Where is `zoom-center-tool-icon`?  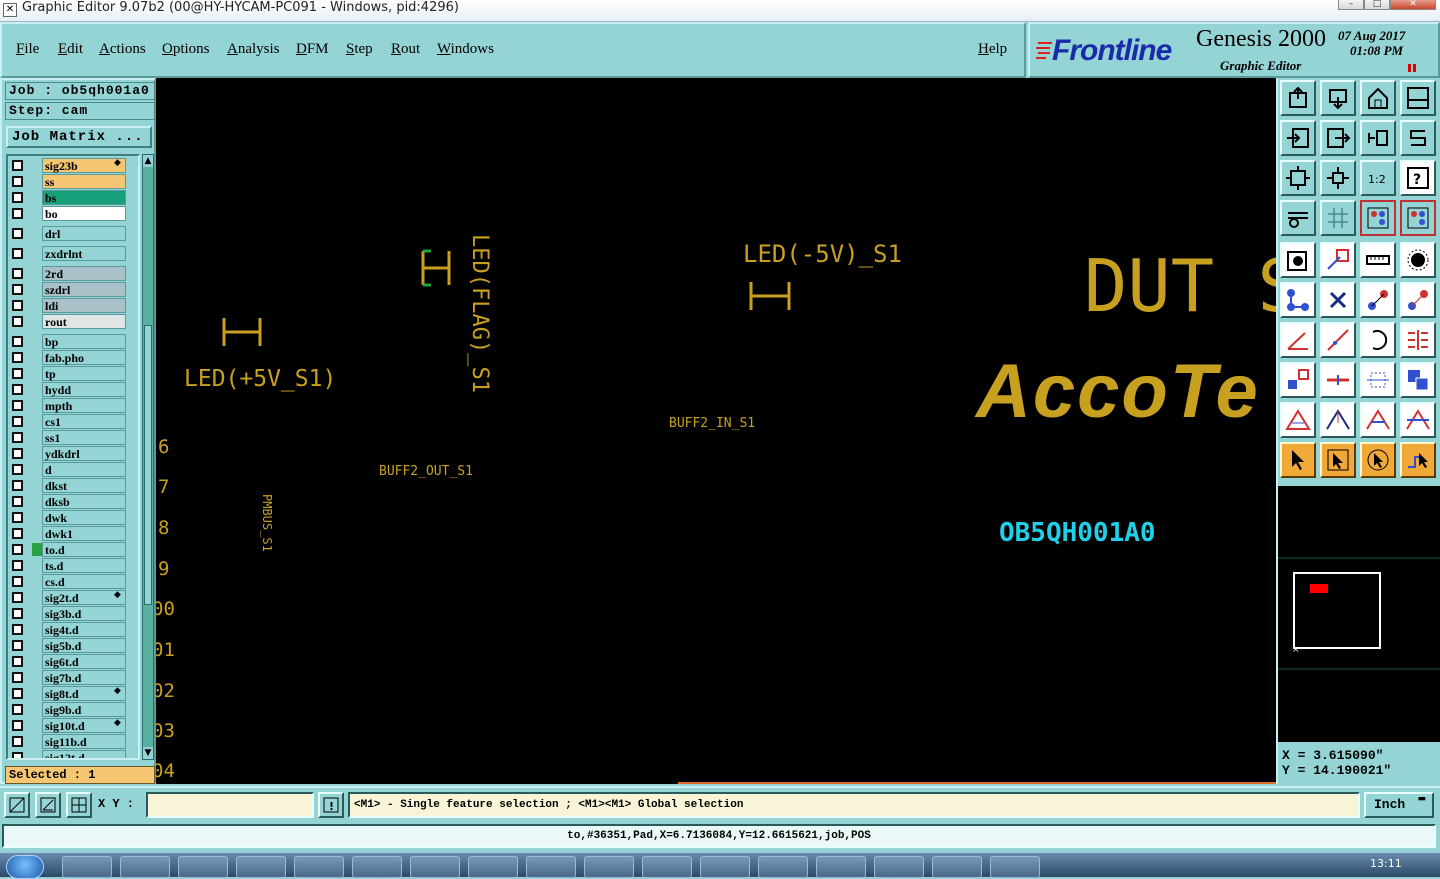 zoom-center-tool-icon is located at coordinates (1338, 178).